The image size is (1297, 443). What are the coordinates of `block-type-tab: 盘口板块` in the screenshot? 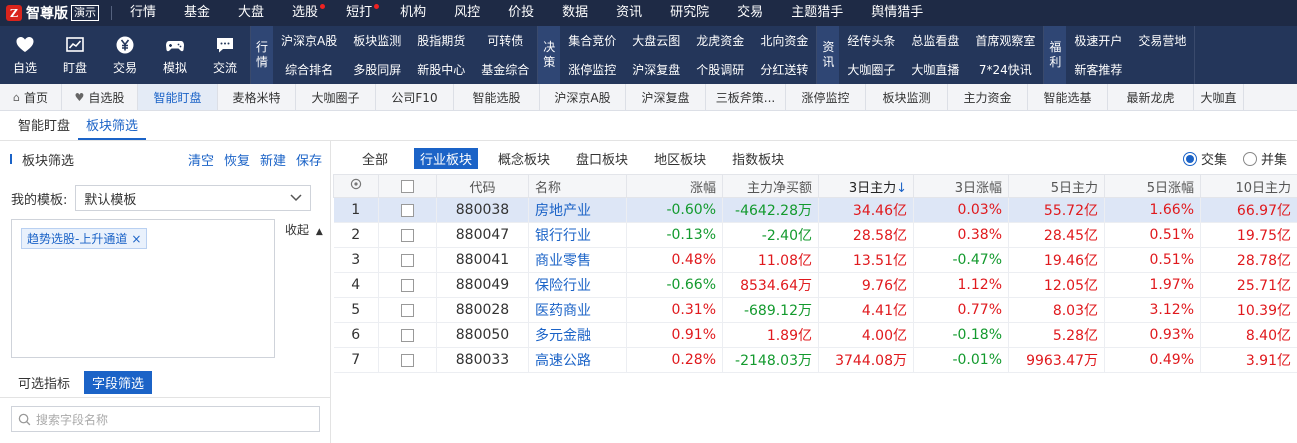 It's located at (602, 158).